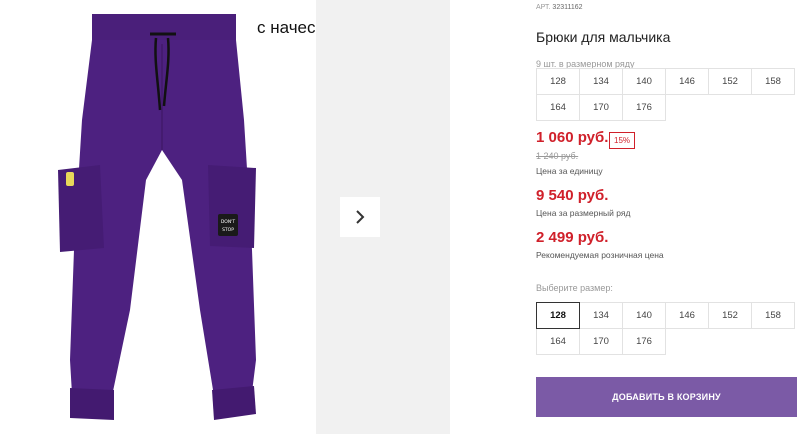 The width and height of the screenshot is (800, 434). I want to click on retail-price: 2 499 руб., so click(572, 237).